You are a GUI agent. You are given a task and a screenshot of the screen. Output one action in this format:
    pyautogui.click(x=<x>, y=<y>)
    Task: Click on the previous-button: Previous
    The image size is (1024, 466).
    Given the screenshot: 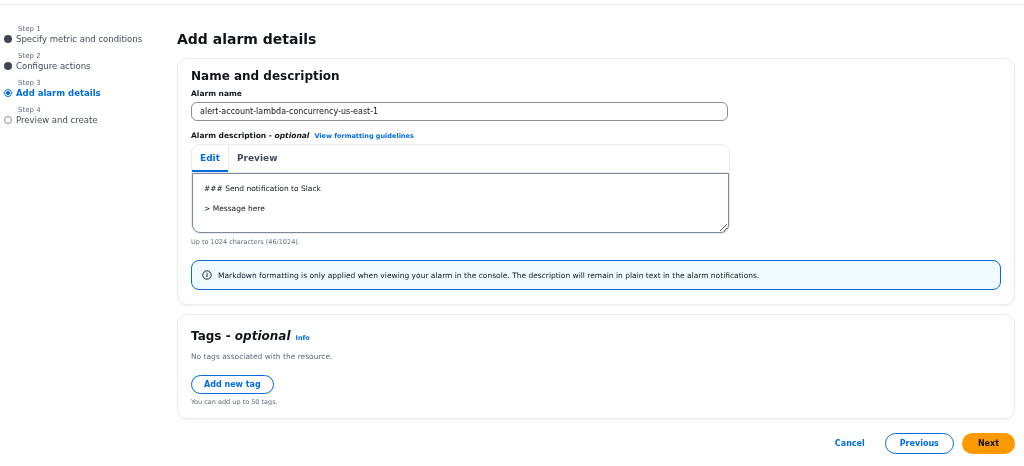 What is the action you would take?
    pyautogui.click(x=919, y=443)
    